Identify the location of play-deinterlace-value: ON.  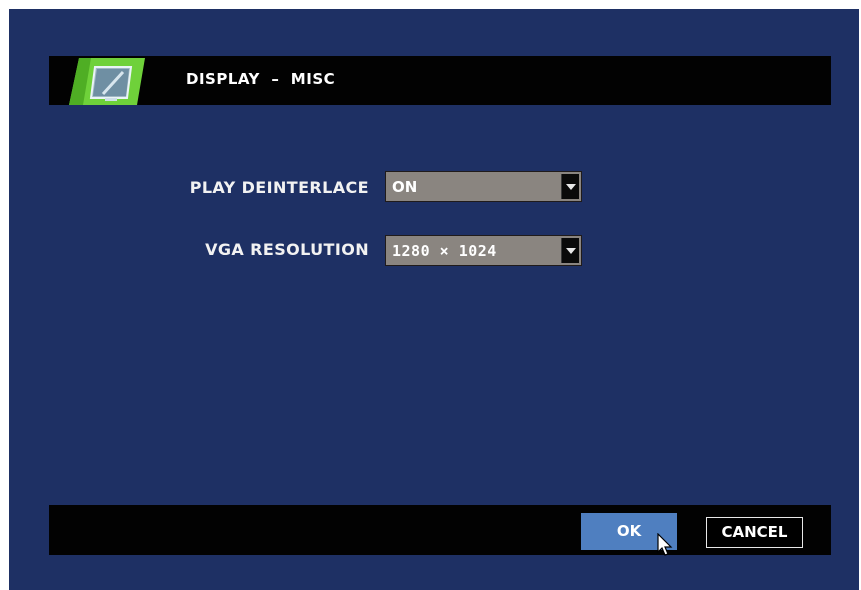
(405, 187).